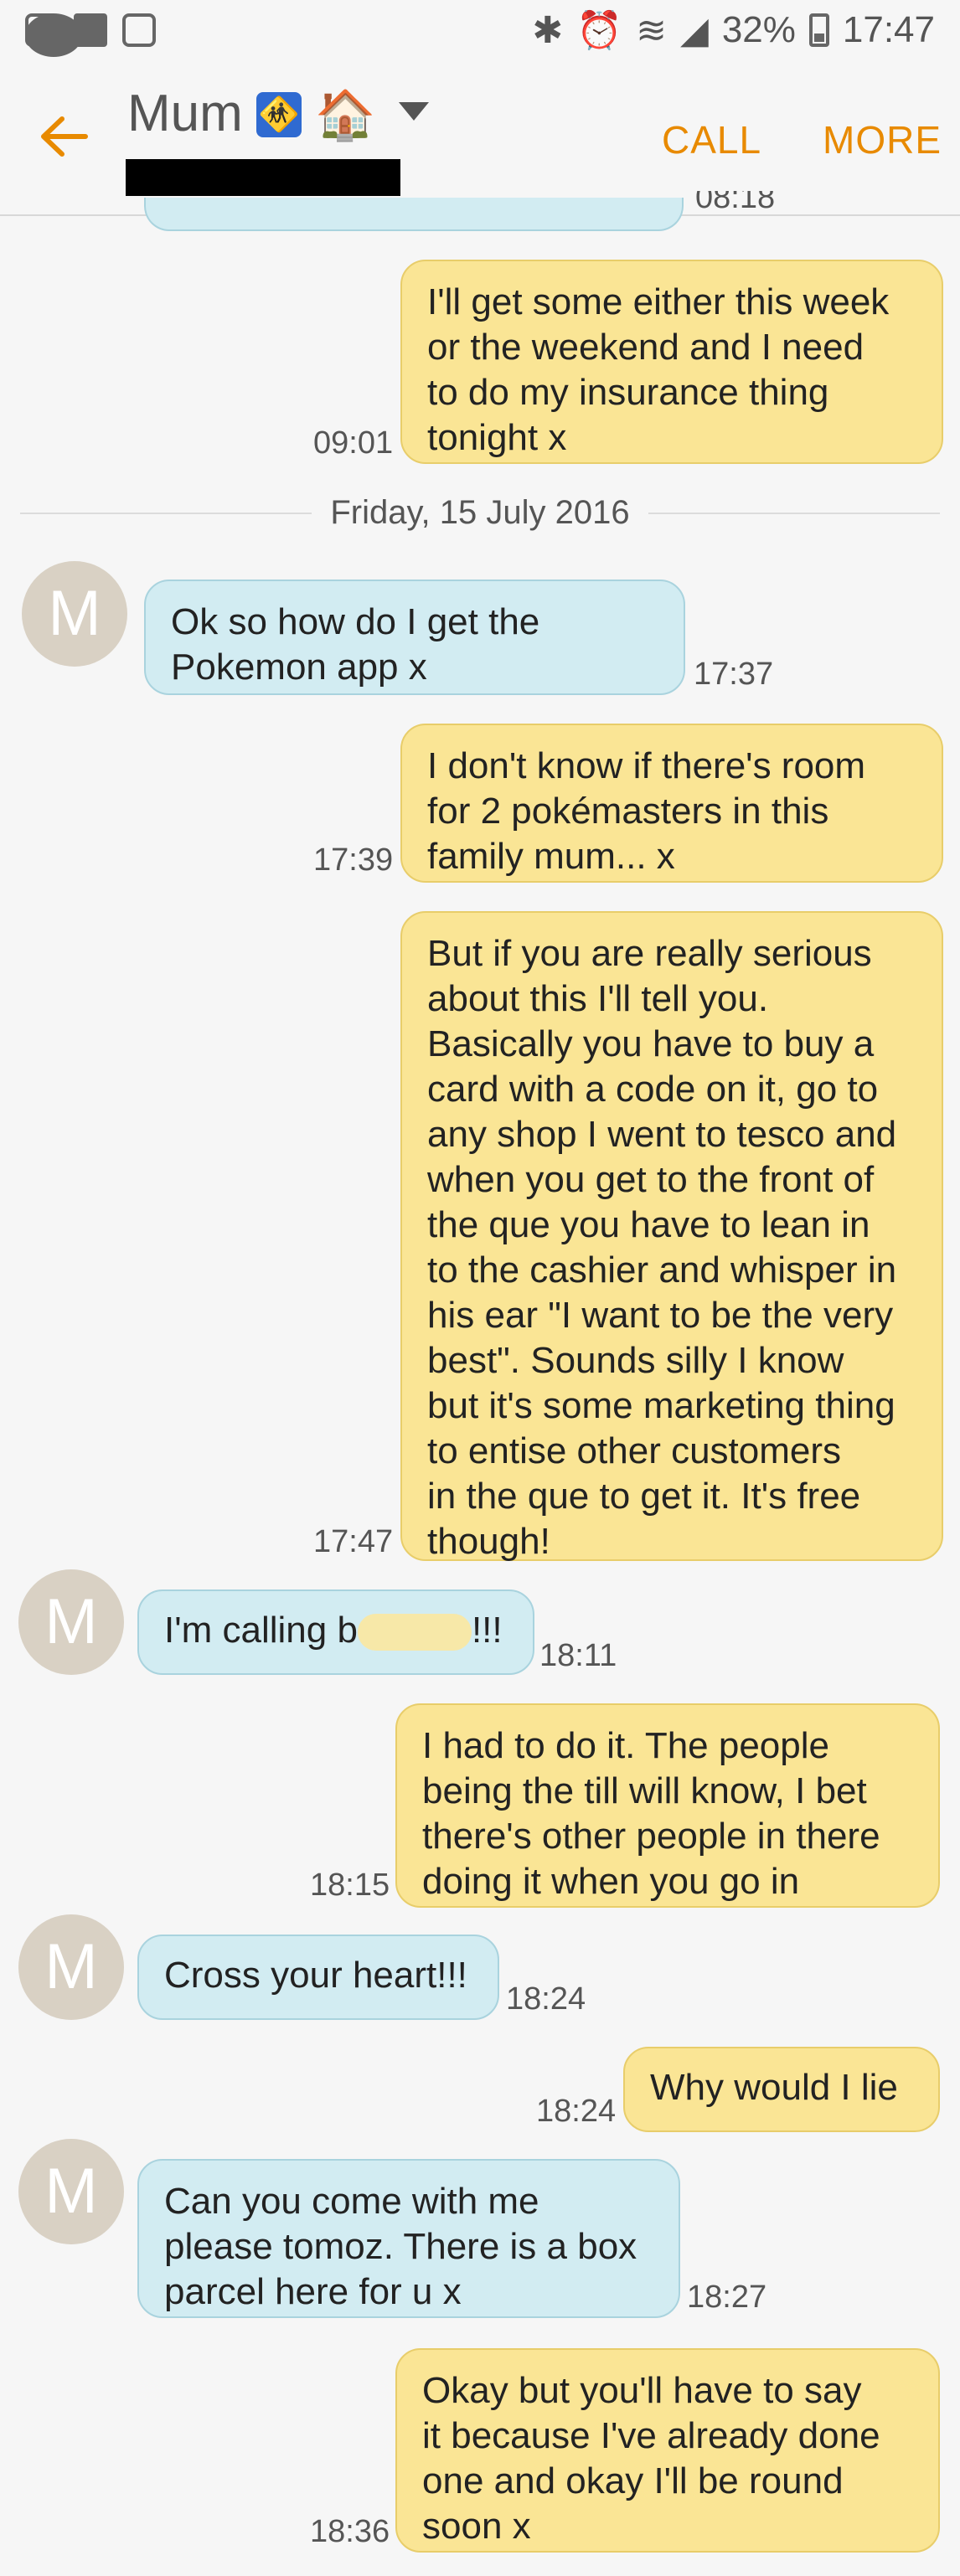  Describe the element at coordinates (139, 30) in the screenshot. I see `gallery-icon` at that location.